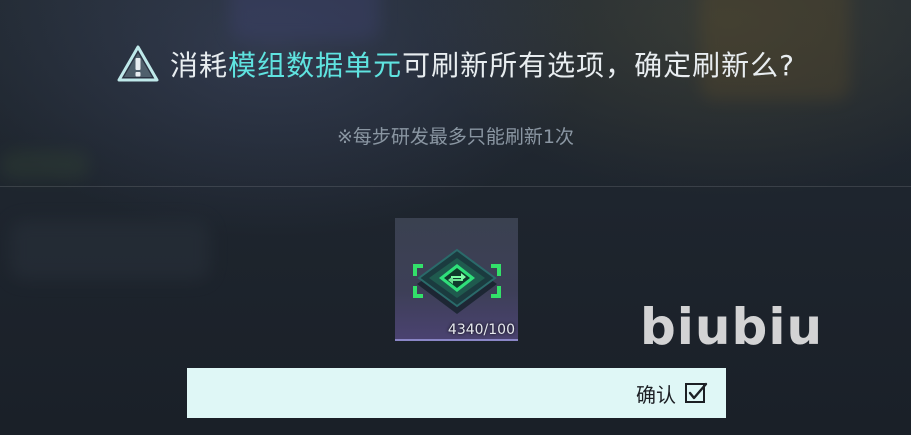 The height and width of the screenshot is (435, 911). I want to click on item-count: 4340/100, so click(481, 330).